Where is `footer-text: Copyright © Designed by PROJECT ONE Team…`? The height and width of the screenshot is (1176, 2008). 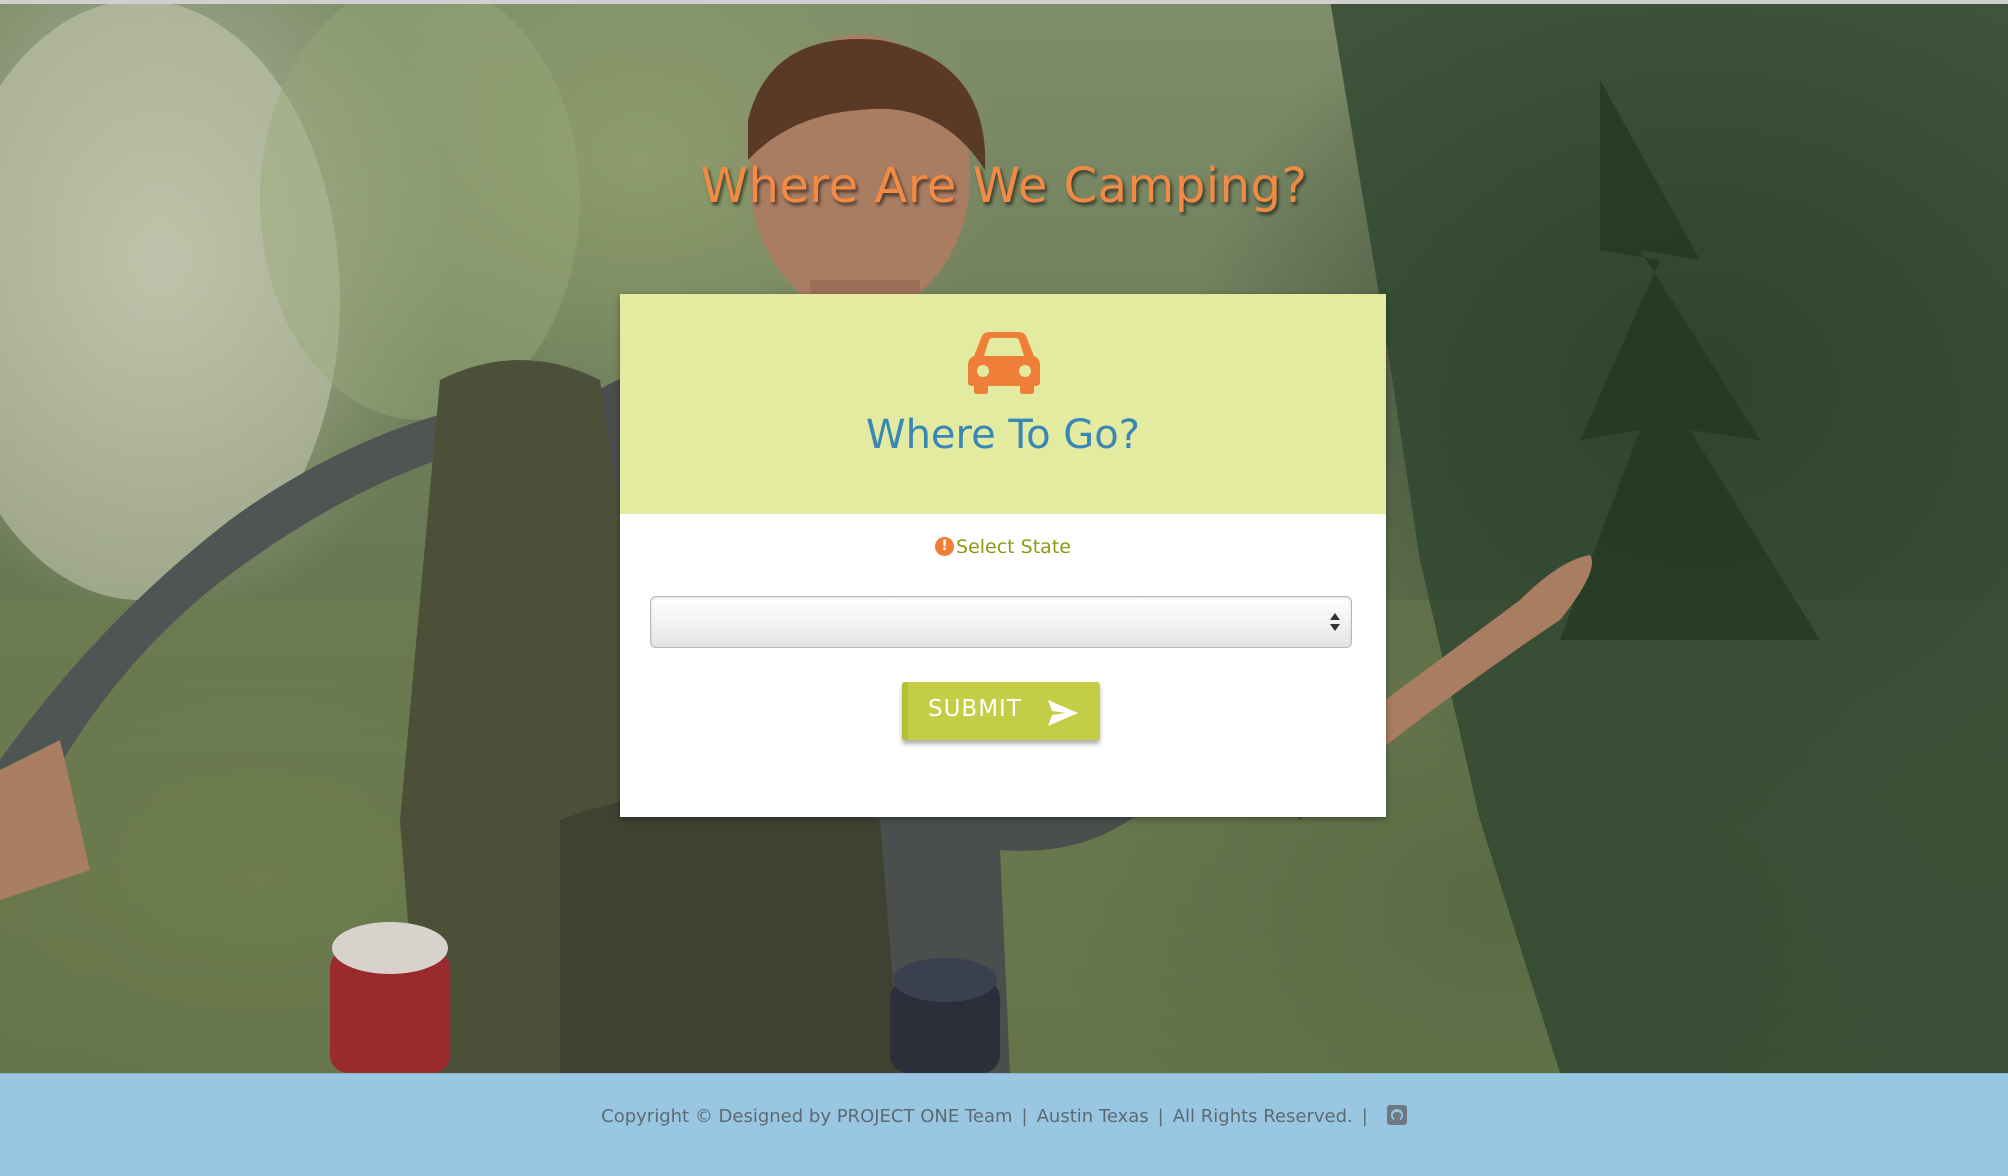
footer-text: Copyright © Designed by PROJECT ONE Team… is located at coordinates (1004, 1116).